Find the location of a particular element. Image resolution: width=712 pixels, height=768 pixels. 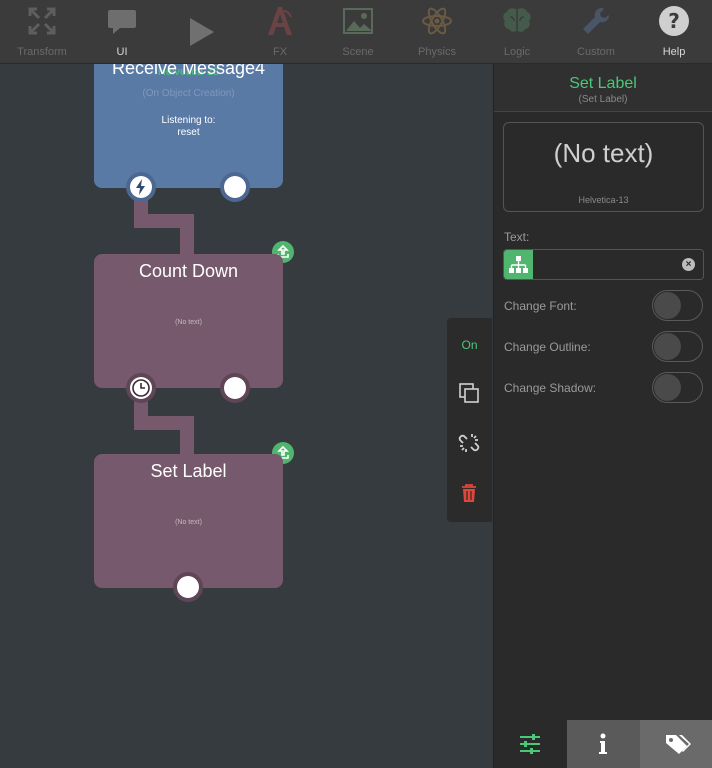

hierarchy-icon is located at coordinates (518, 264).